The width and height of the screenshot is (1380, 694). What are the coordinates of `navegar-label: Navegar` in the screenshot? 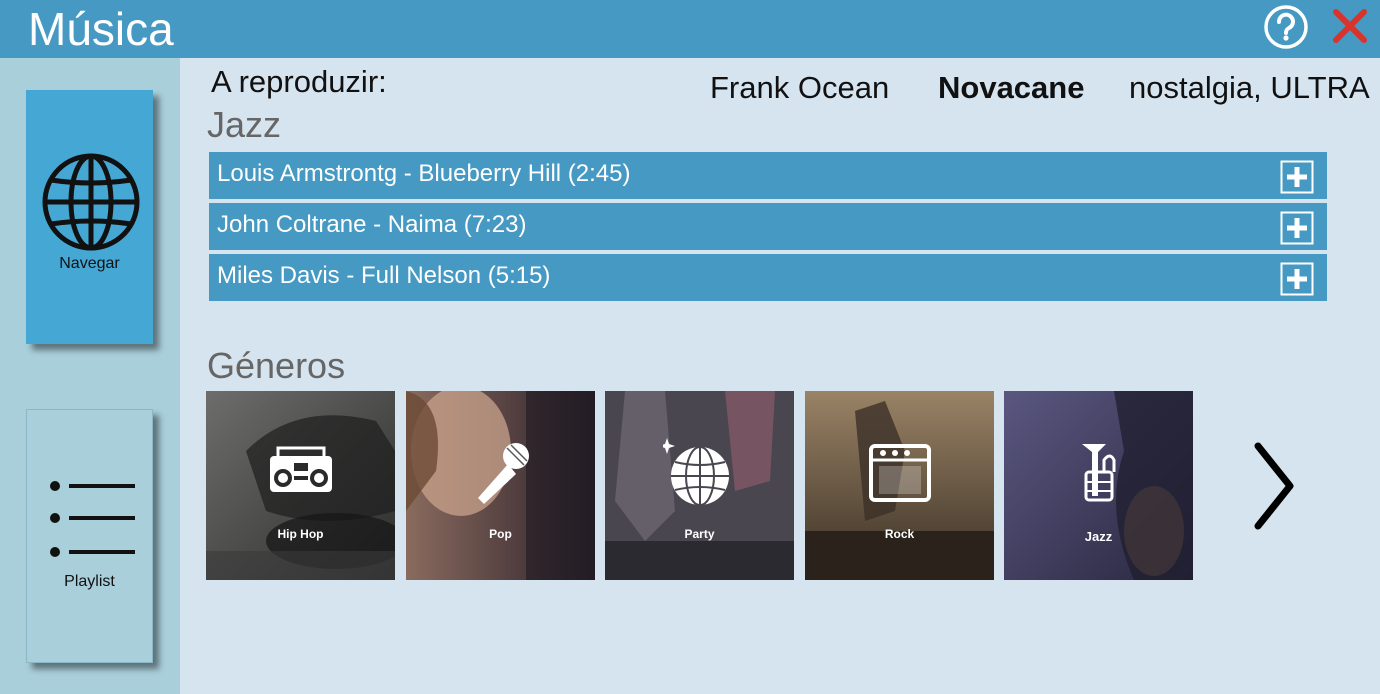 It's located at (89, 263).